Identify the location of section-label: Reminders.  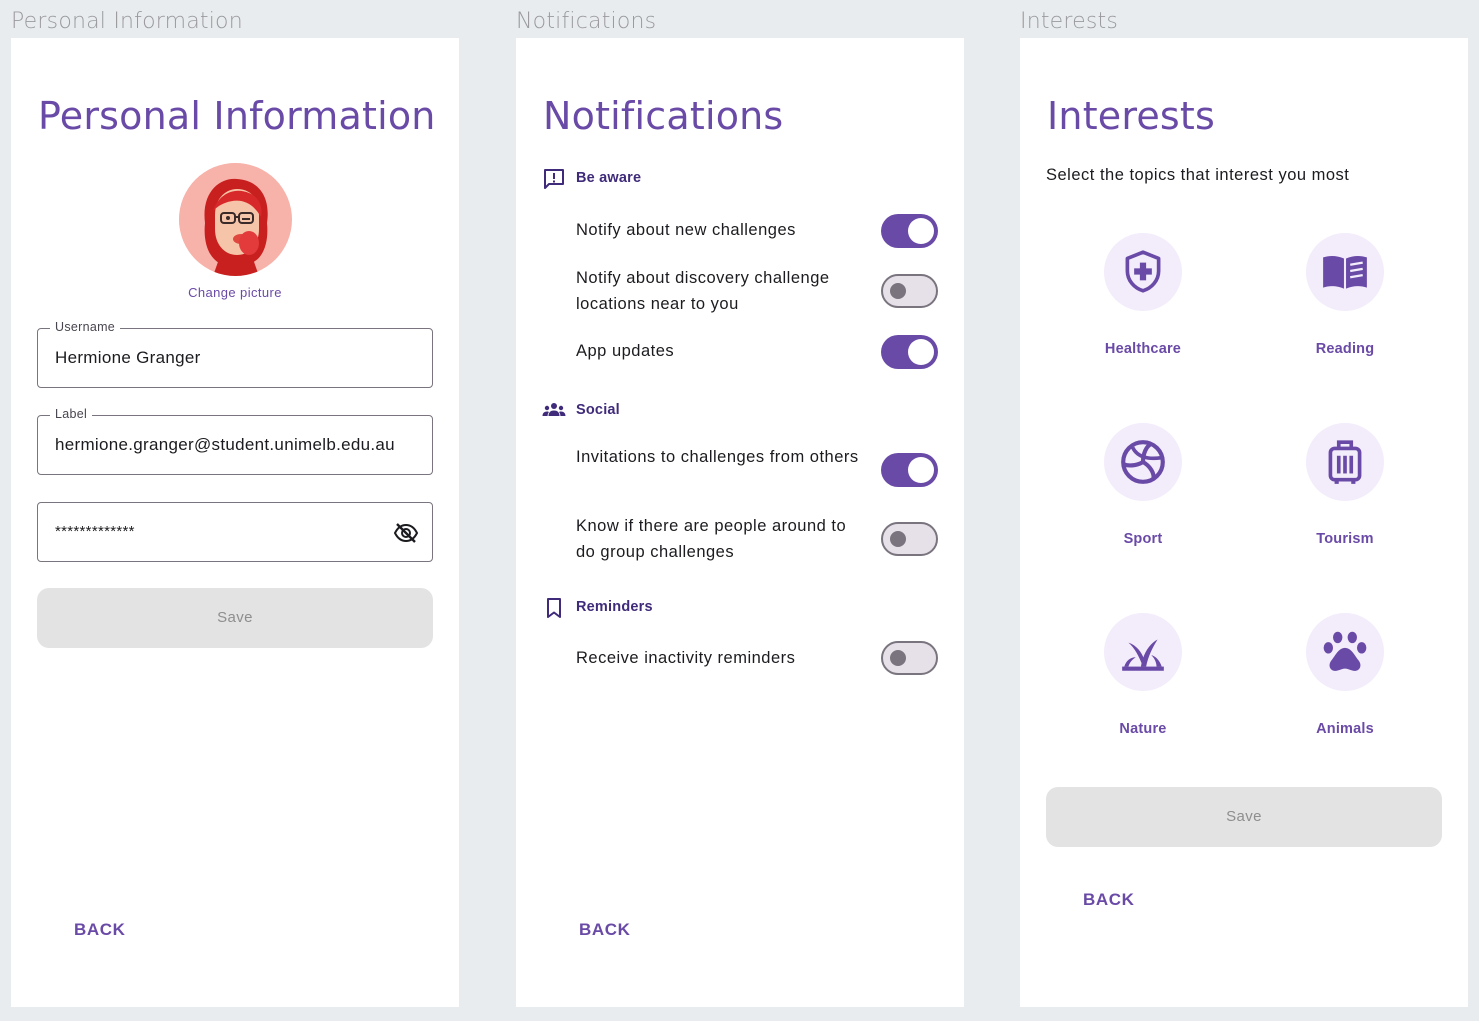
(614, 607).